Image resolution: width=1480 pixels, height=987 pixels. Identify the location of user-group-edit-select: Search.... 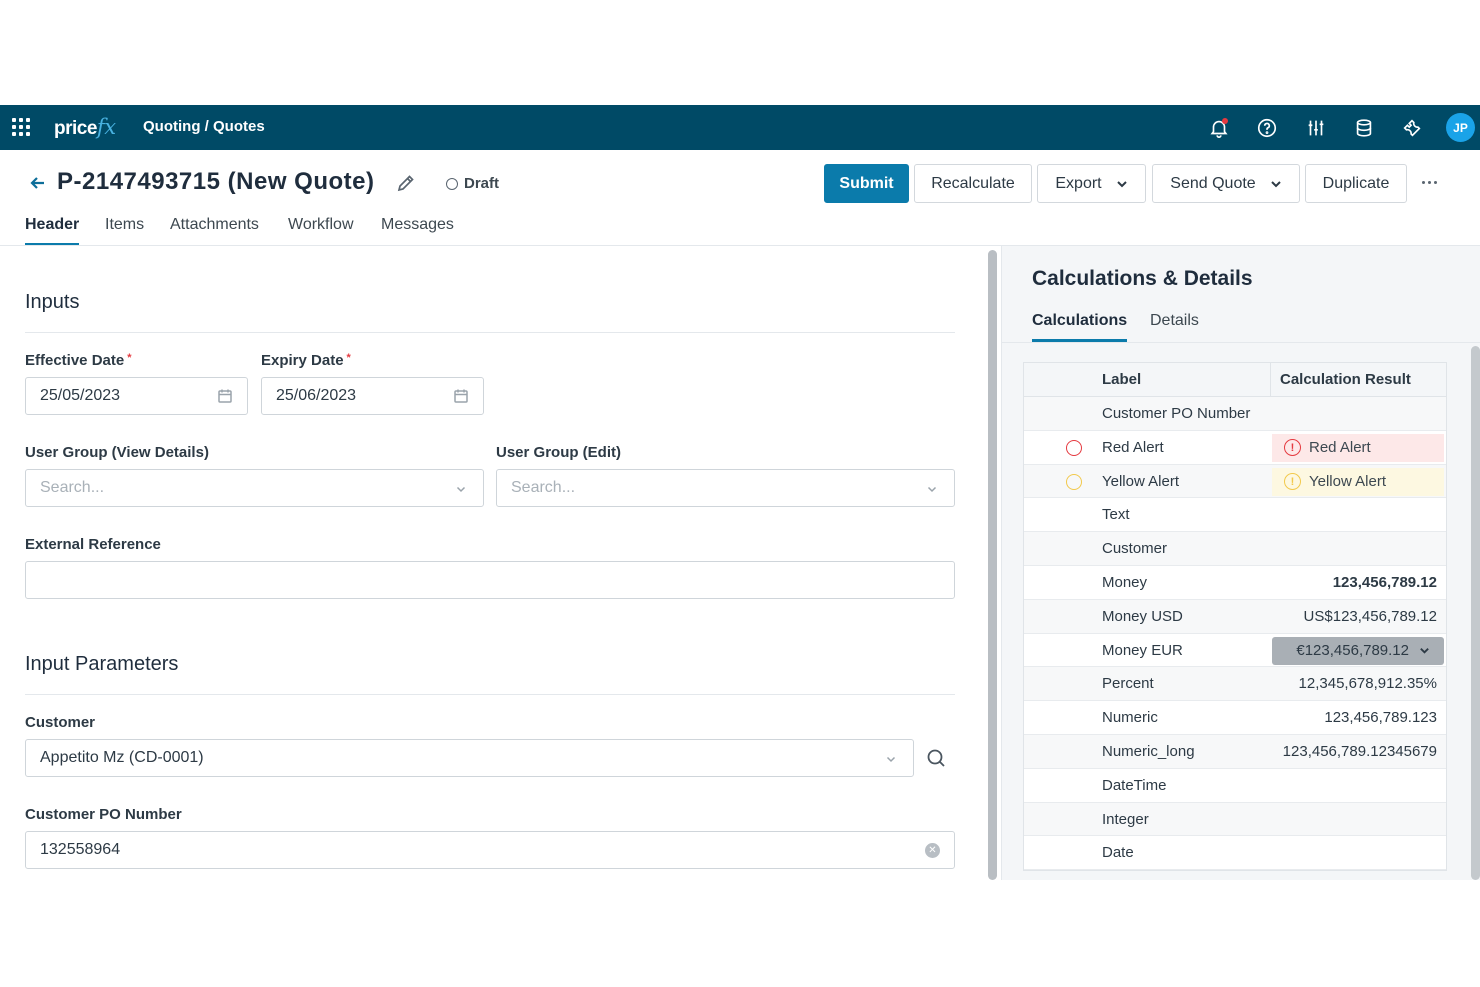
(725, 488).